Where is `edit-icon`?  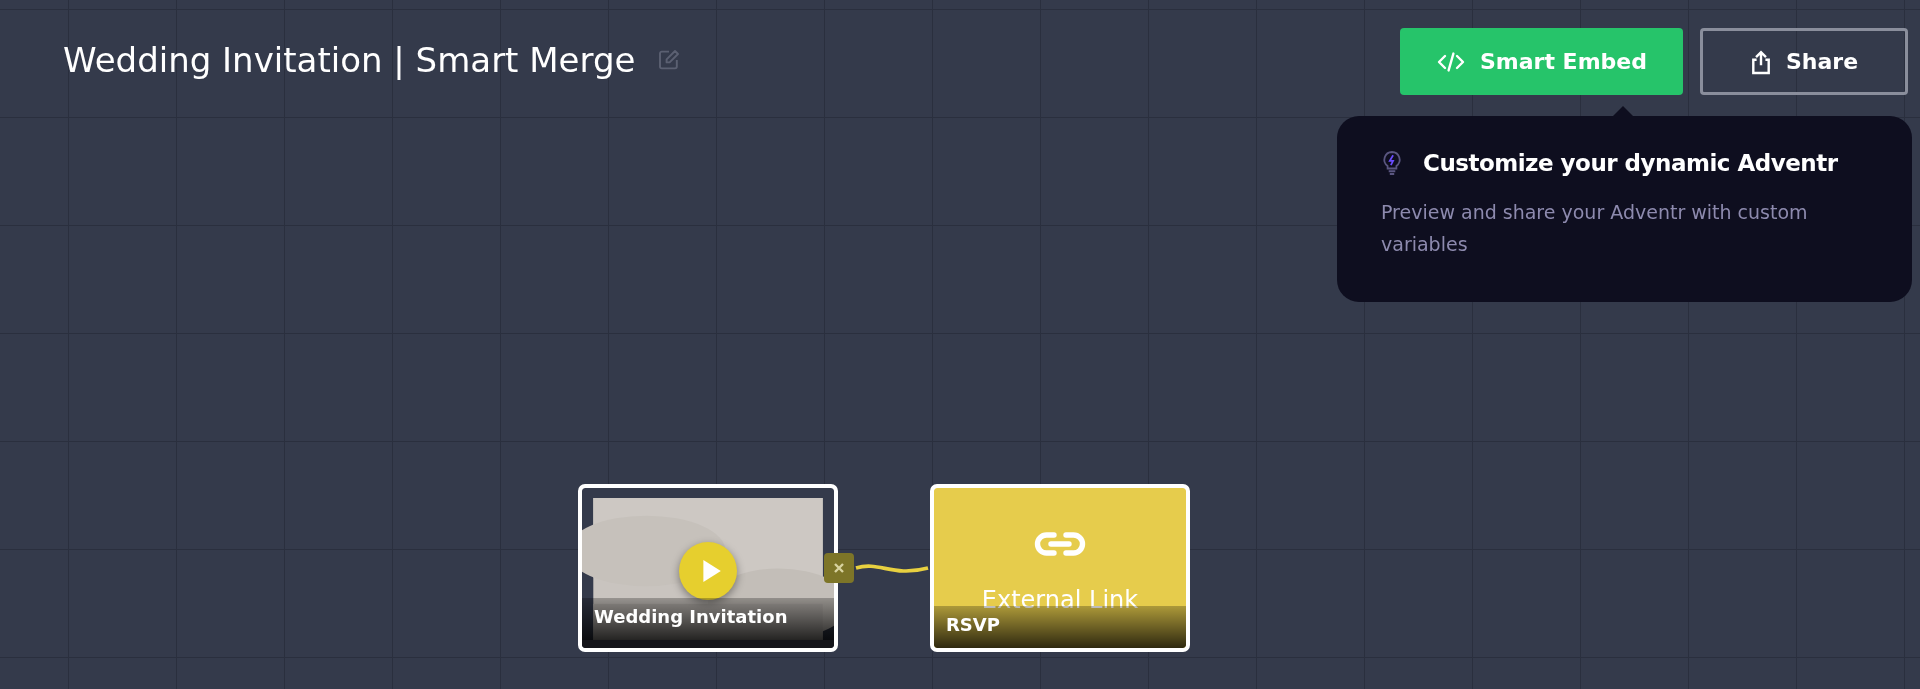
edit-icon is located at coordinates (669, 60).